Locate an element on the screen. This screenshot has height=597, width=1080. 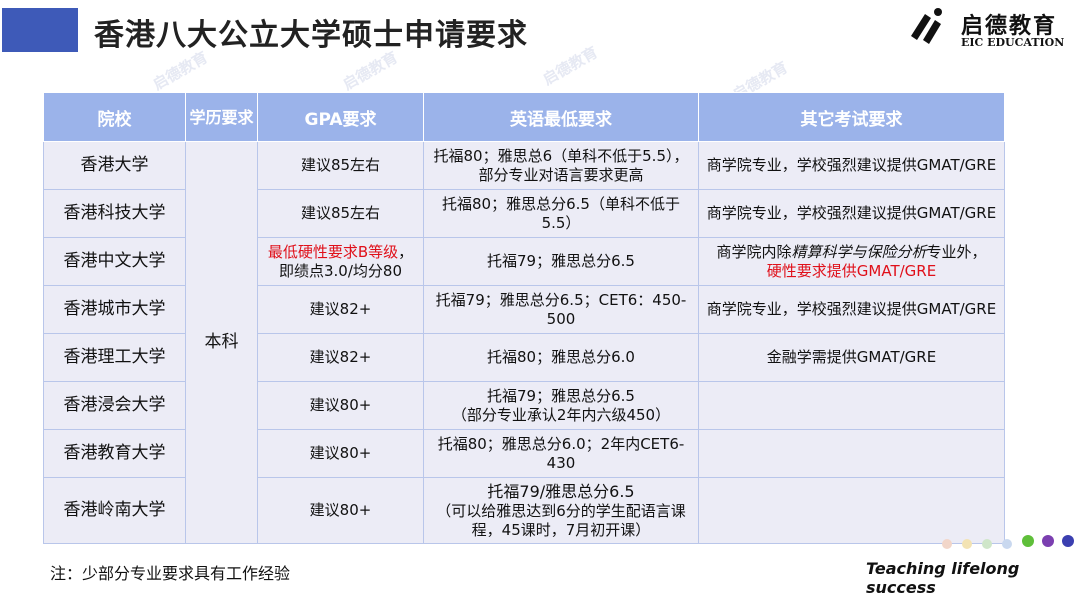
eic-logo-icon is located at coordinates (926, 26).